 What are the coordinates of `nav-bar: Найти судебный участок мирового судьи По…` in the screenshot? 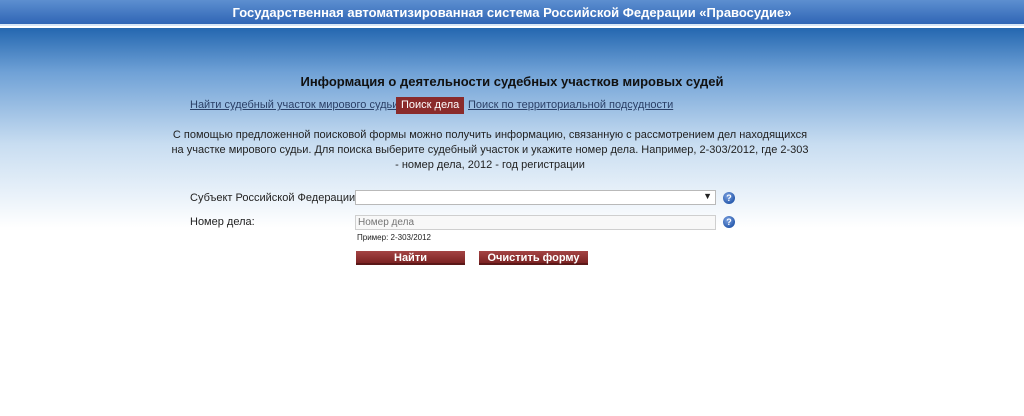 It's located at (512, 106).